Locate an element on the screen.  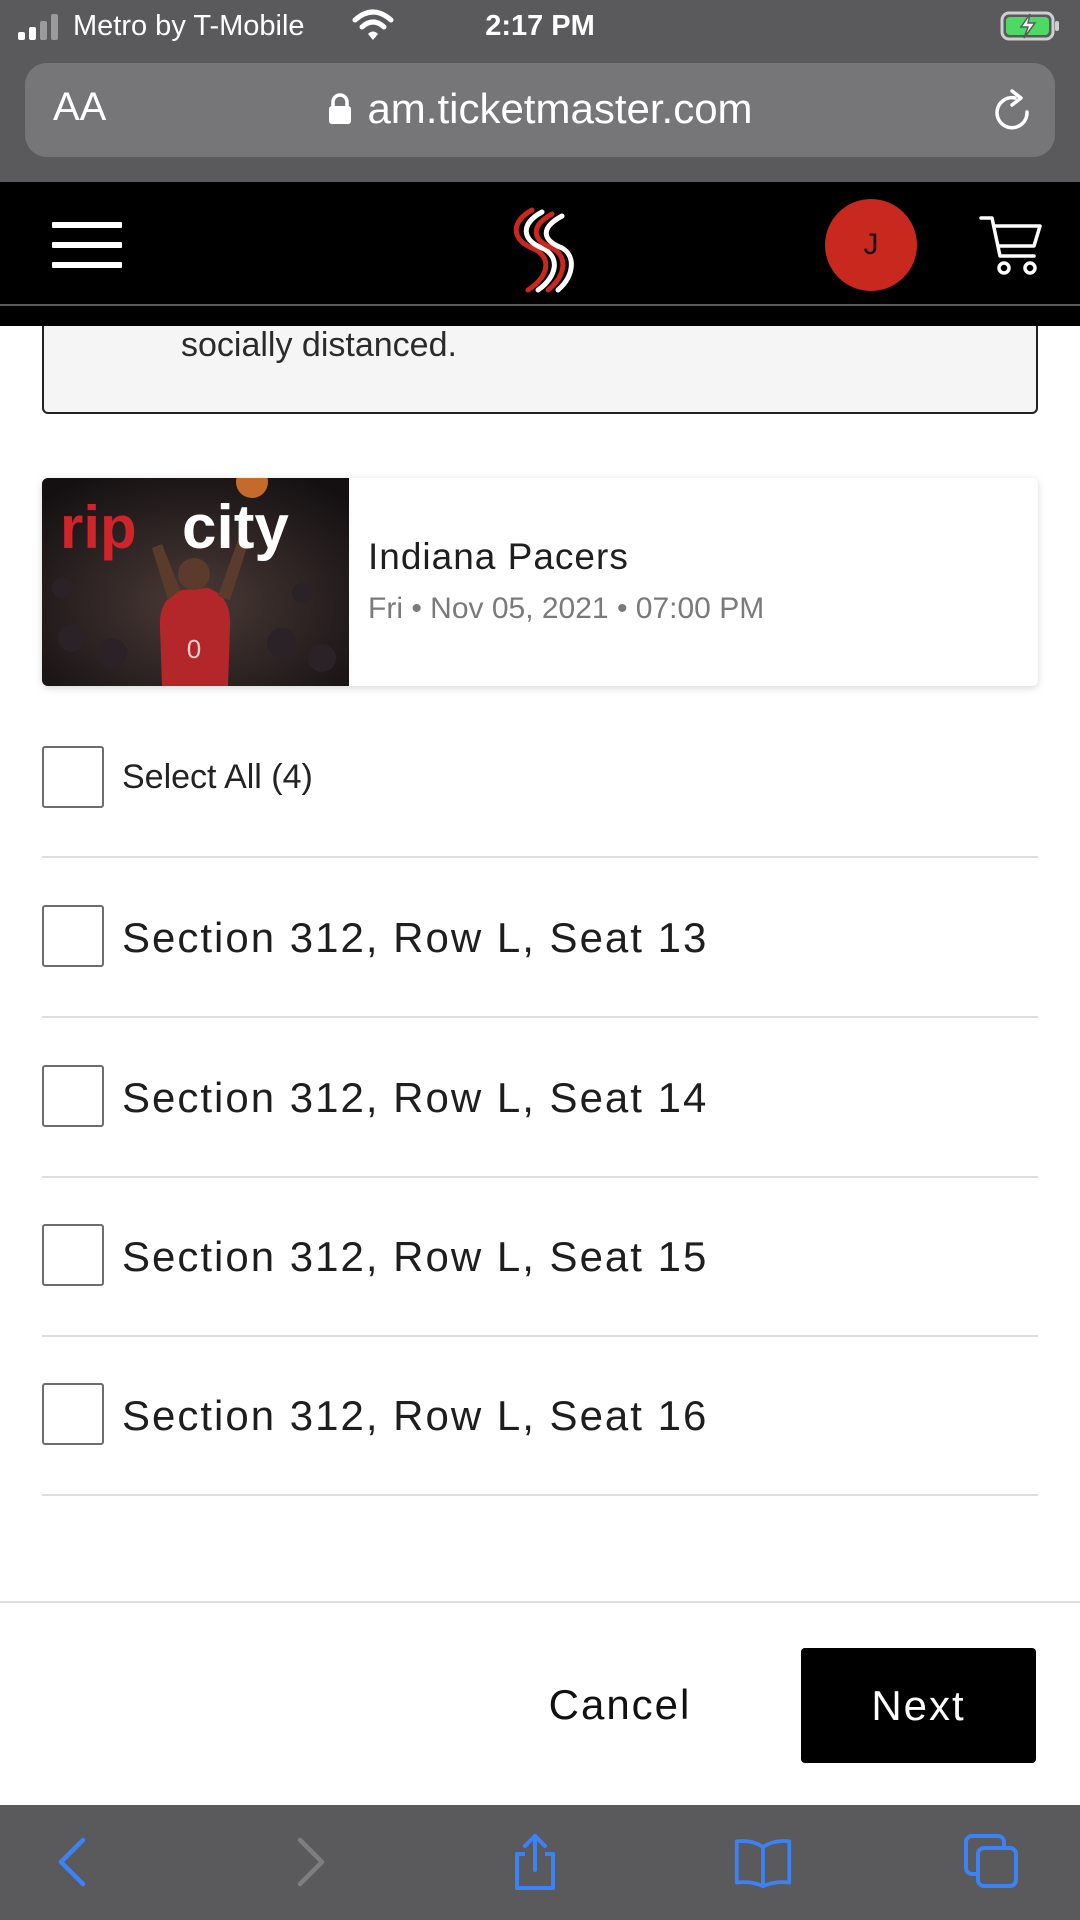
status-time: 2:17 PM is located at coordinates (540, 26).